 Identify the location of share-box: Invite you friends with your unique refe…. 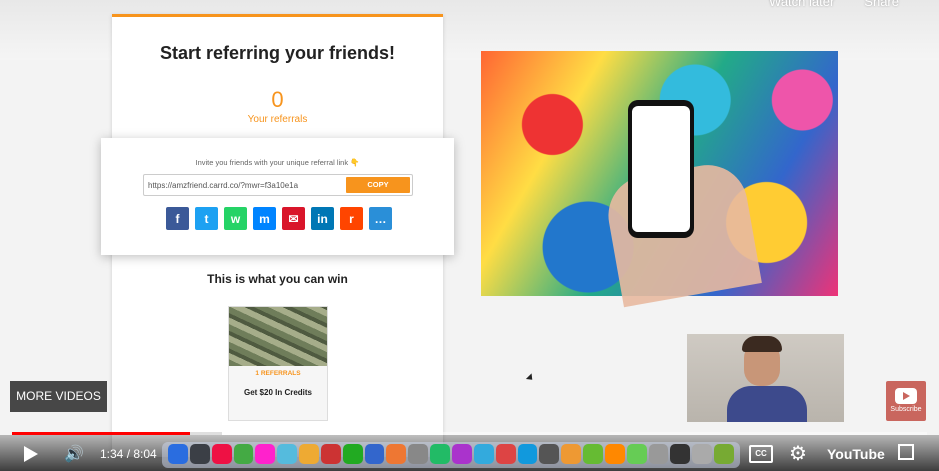
(277, 196).